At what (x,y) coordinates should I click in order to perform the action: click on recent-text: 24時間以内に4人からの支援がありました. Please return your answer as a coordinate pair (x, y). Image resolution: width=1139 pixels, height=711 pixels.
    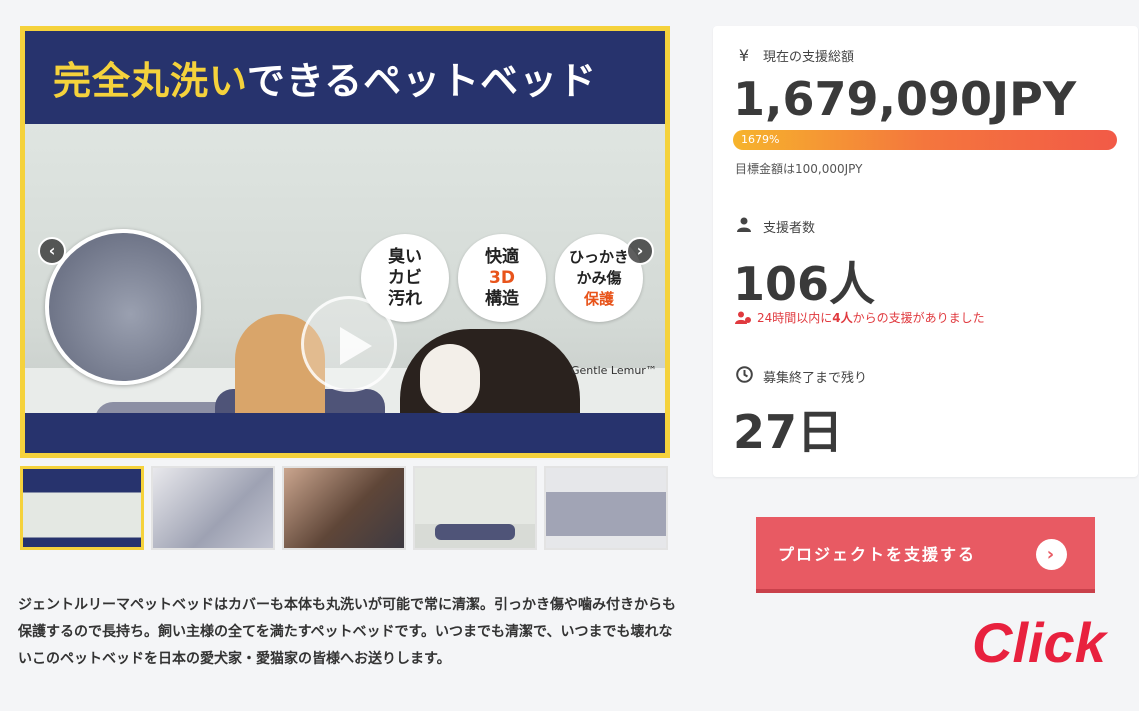
    Looking at the image, I should click on (871, 317).